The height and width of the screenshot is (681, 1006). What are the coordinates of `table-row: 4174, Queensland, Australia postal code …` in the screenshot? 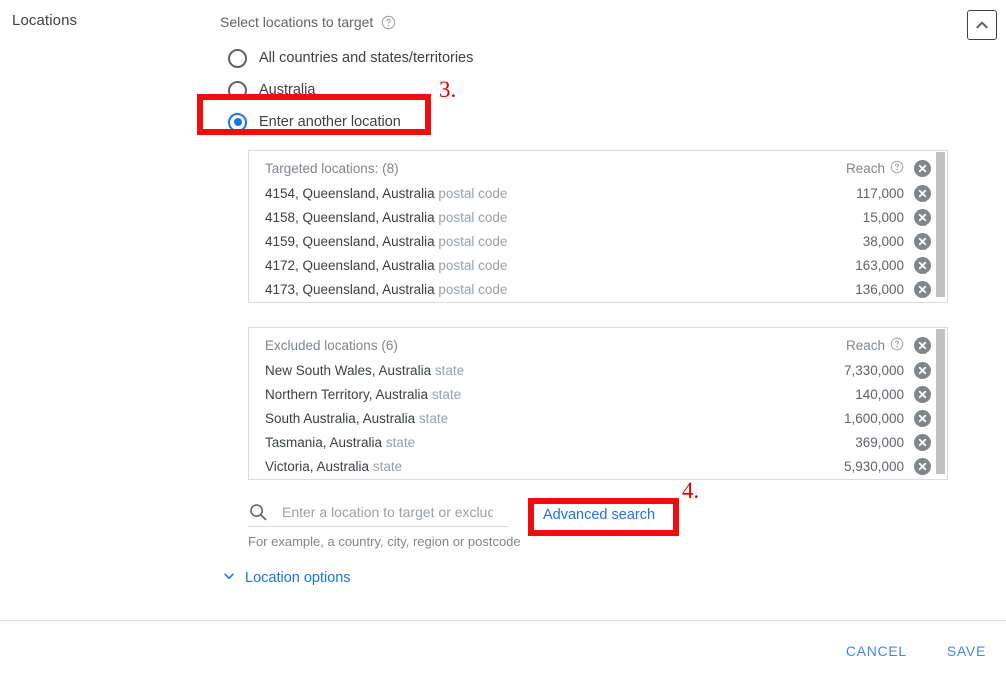 It's located at (598, 301).